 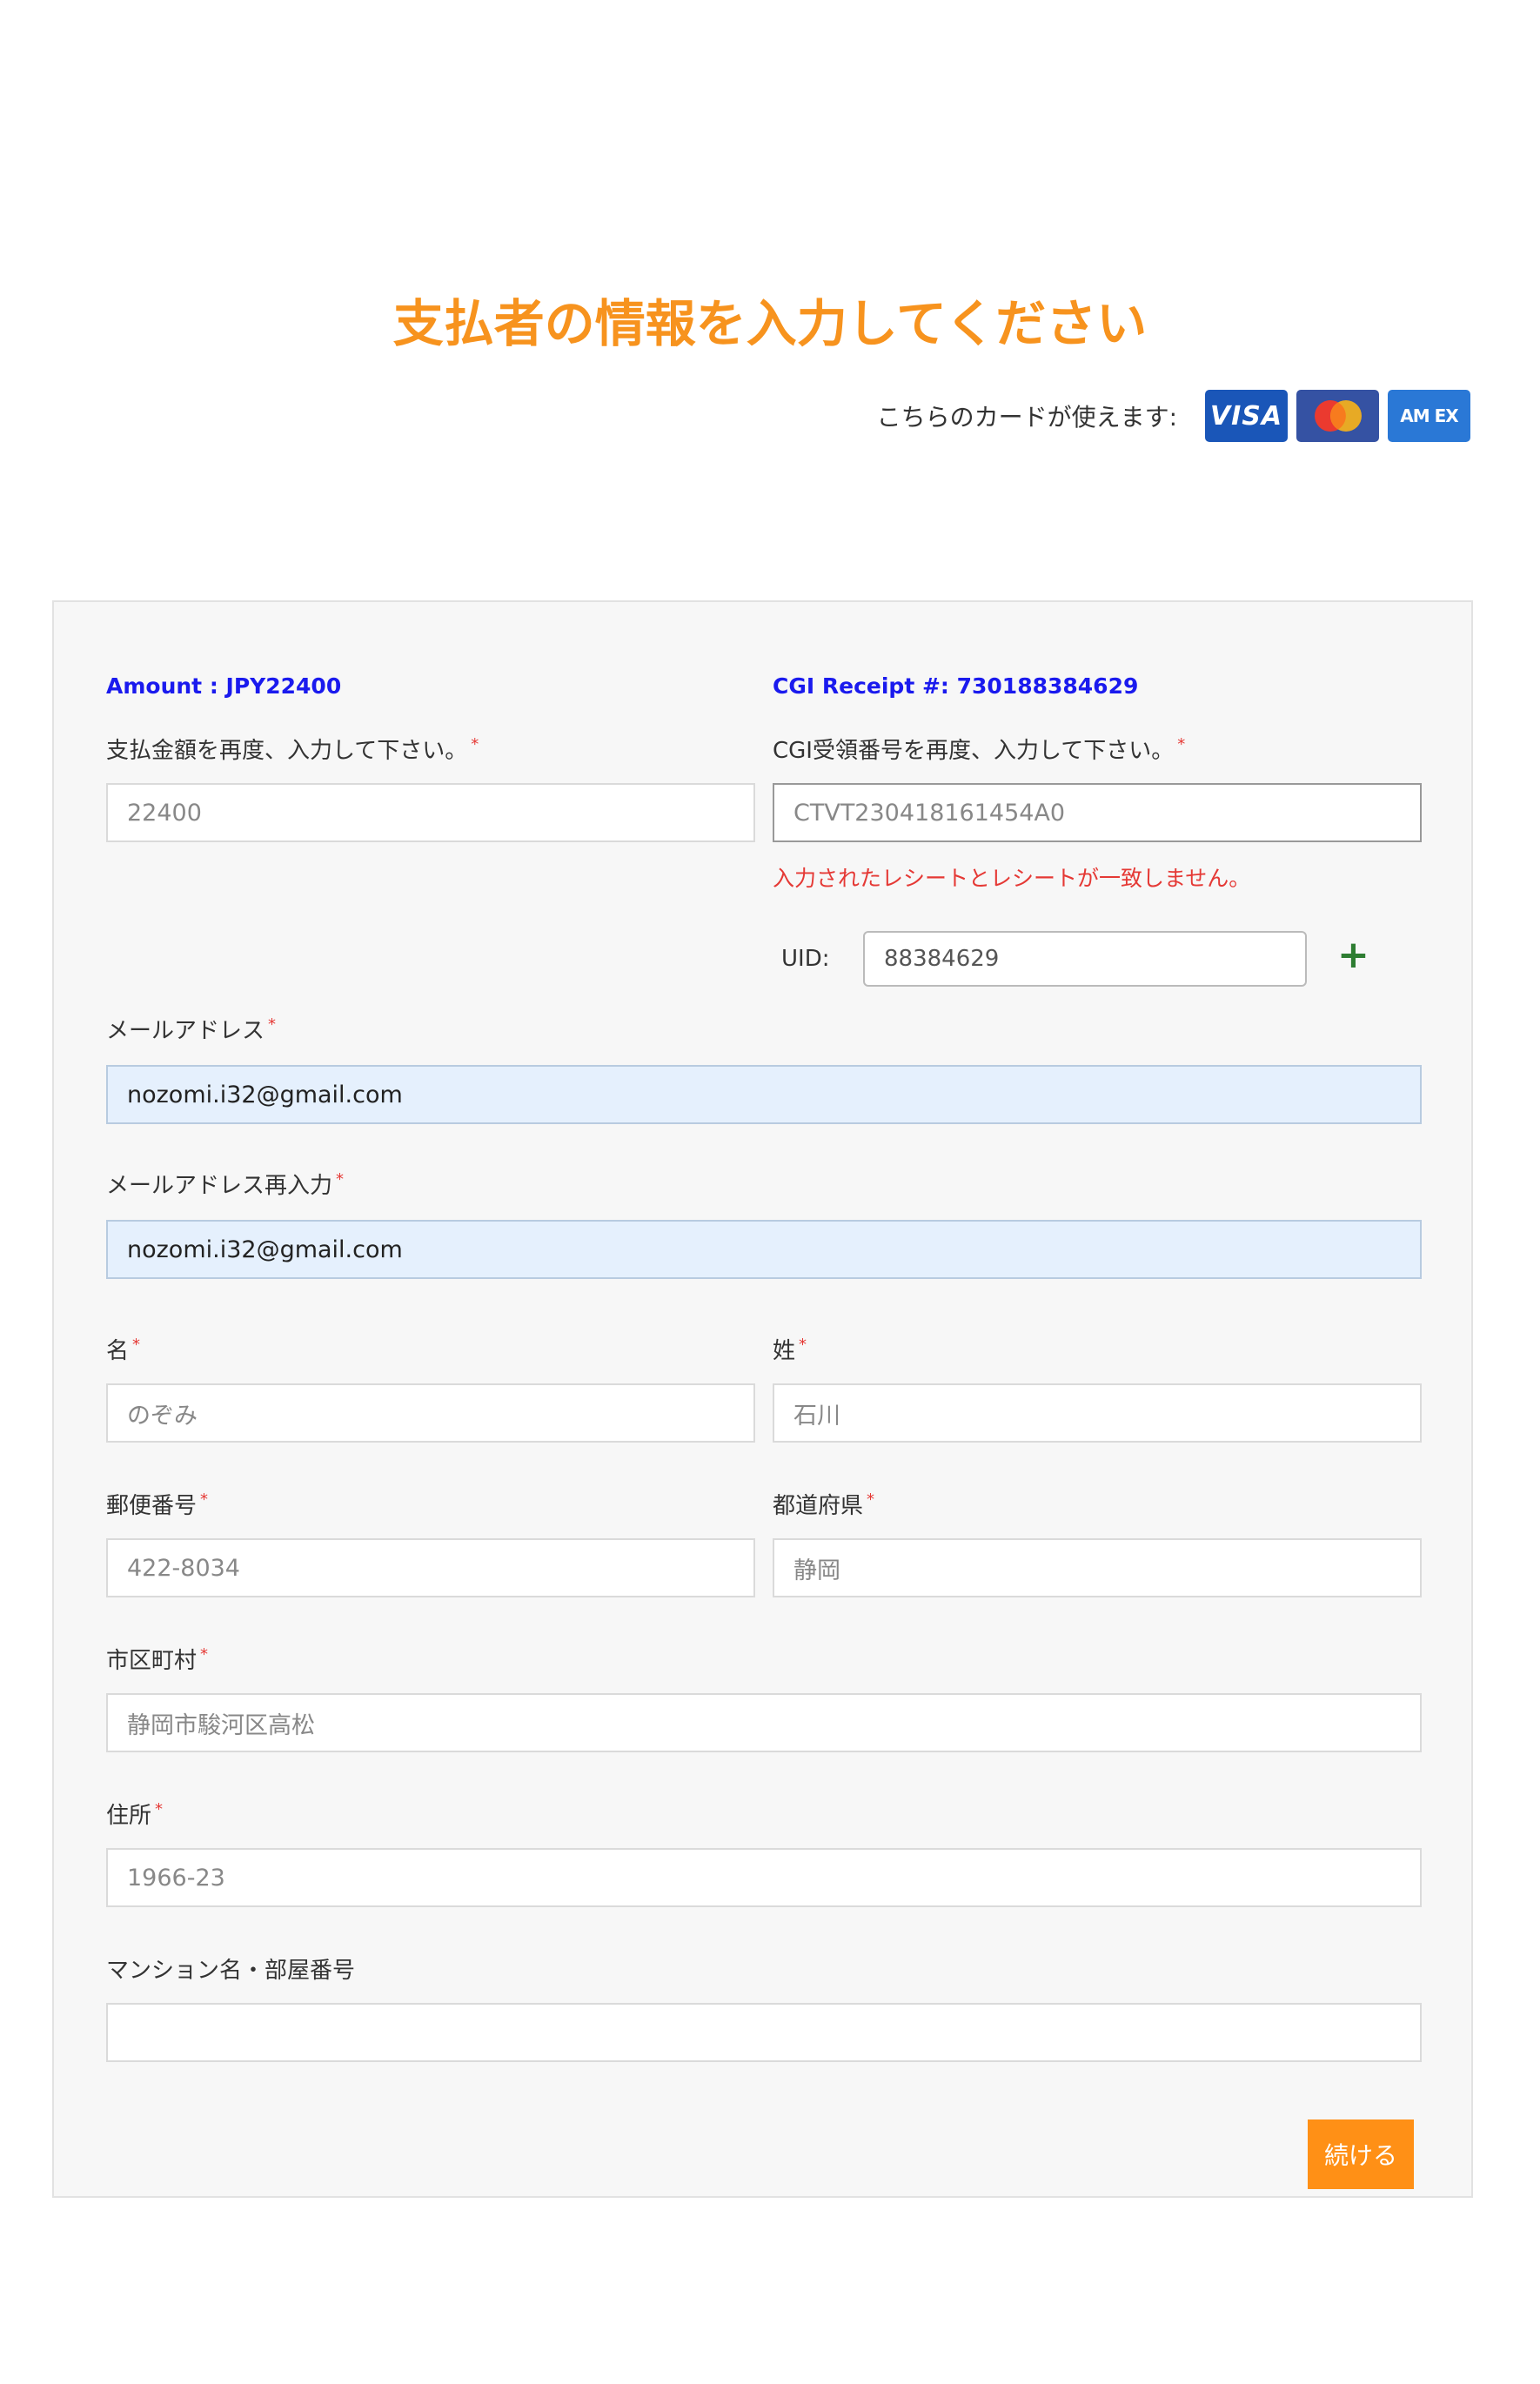 I want to click on address-input: 1966-23, so click(x=764, y=1877).